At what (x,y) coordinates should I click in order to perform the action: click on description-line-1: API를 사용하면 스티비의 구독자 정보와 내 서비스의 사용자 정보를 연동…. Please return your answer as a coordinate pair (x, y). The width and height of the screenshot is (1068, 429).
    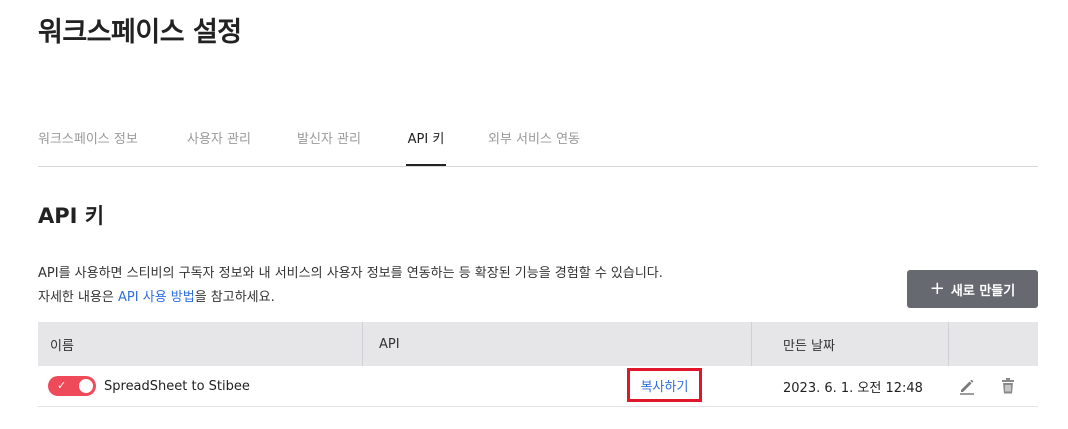
    Looking at the image, I should click on (350, 273).